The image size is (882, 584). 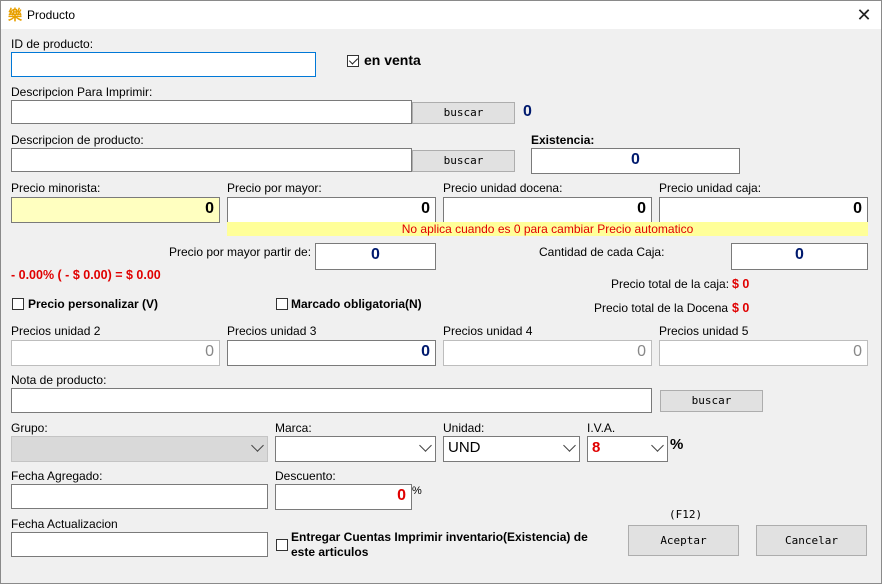 What do you see at coordinates (763, 210) in the screenshot?
I see `precio-caja-input: 0` at bounding box center [763, 210].